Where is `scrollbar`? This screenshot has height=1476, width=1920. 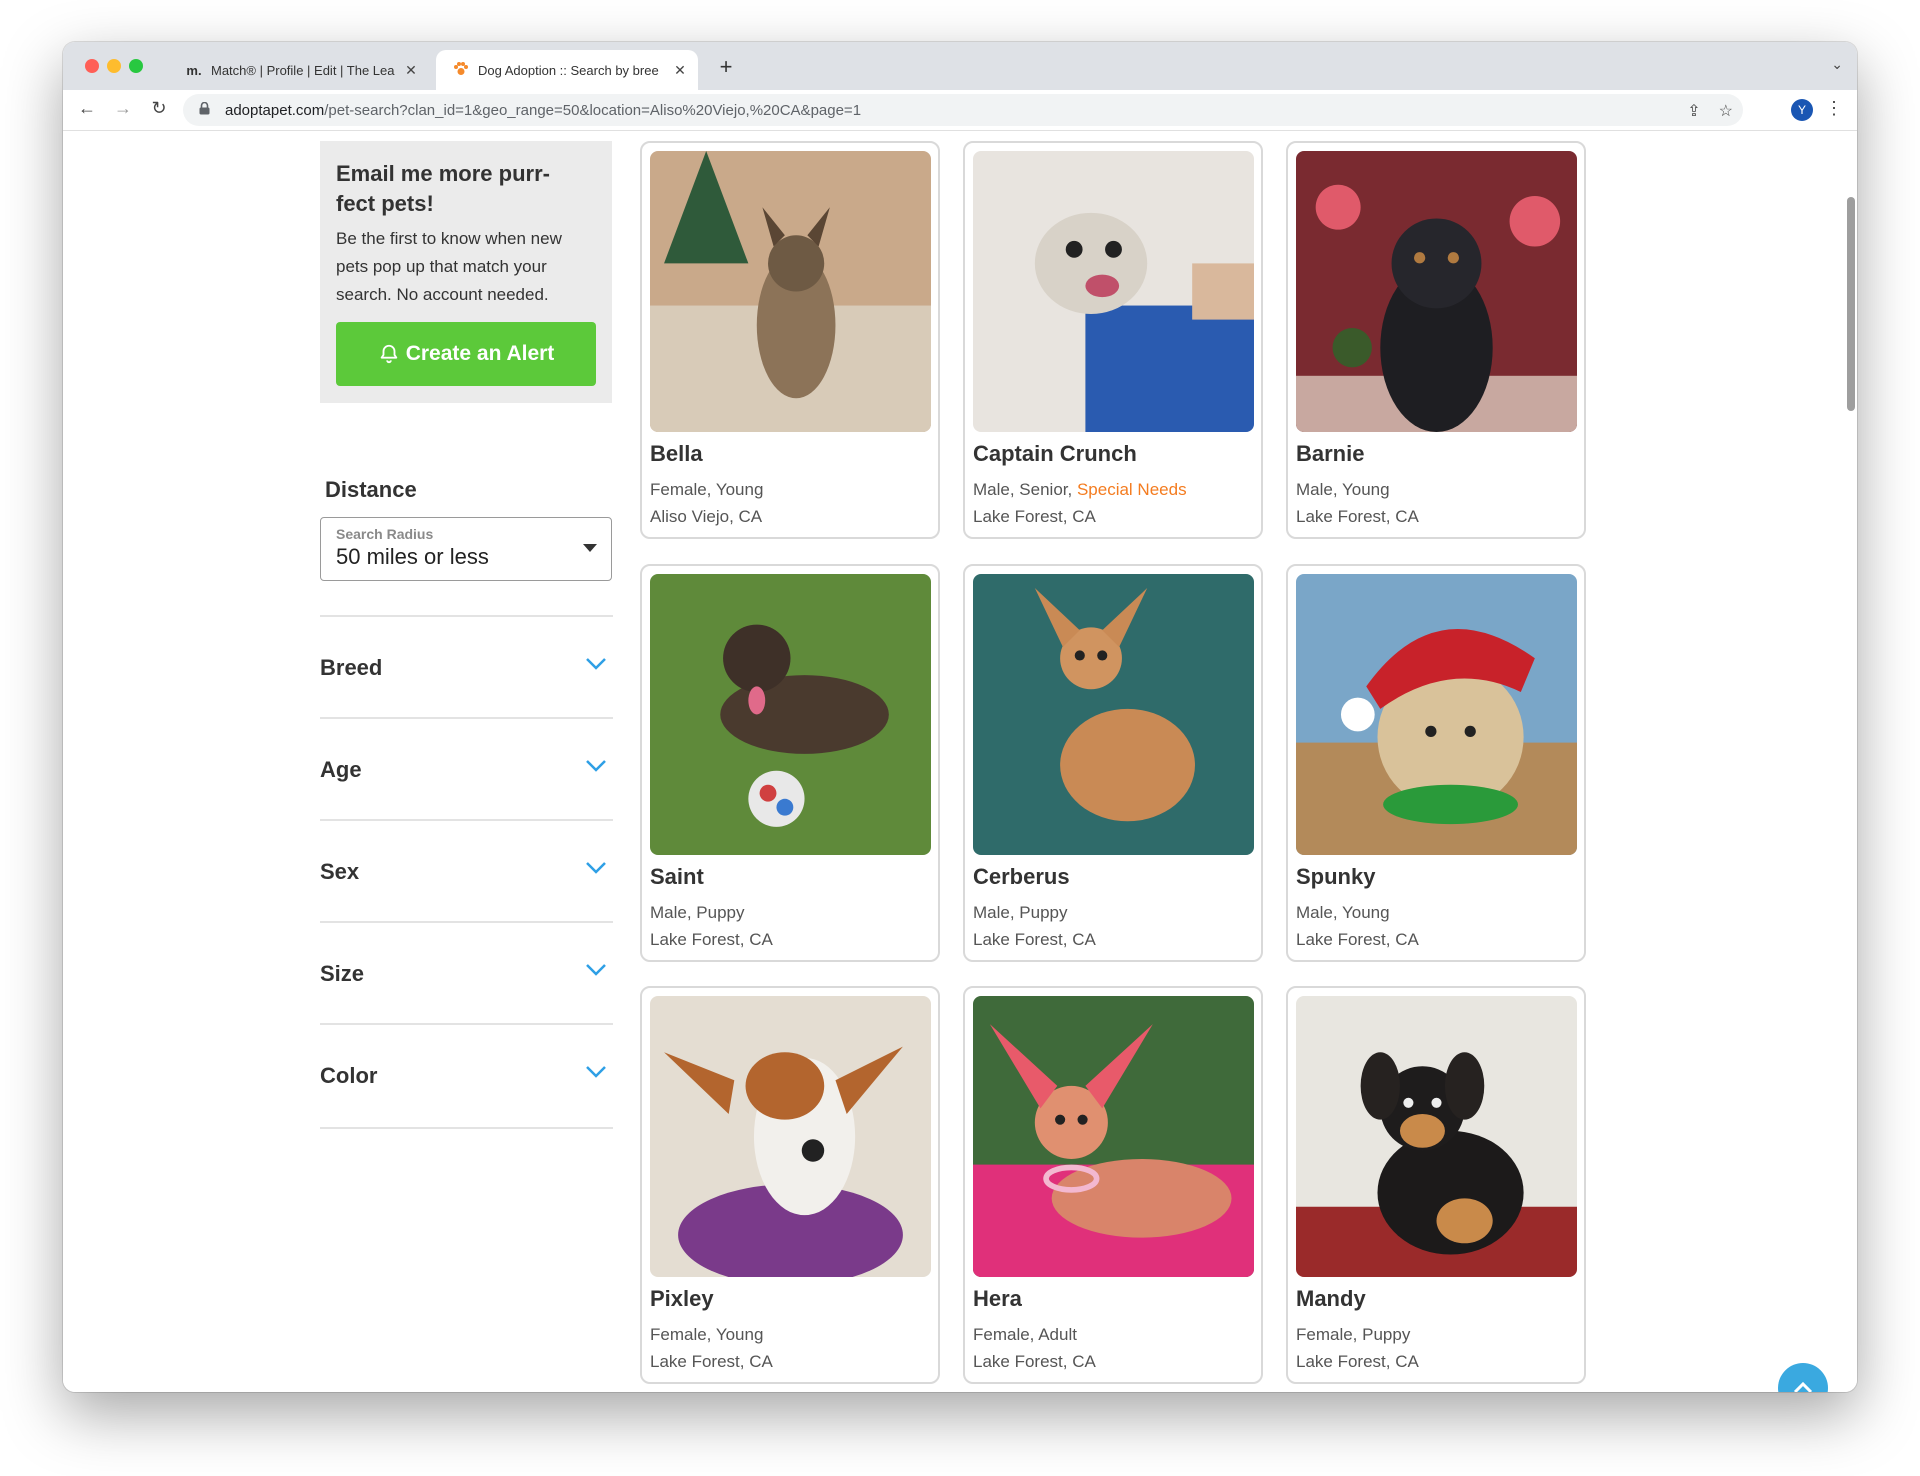
scrollbar is located at coordinates (1851, 304).